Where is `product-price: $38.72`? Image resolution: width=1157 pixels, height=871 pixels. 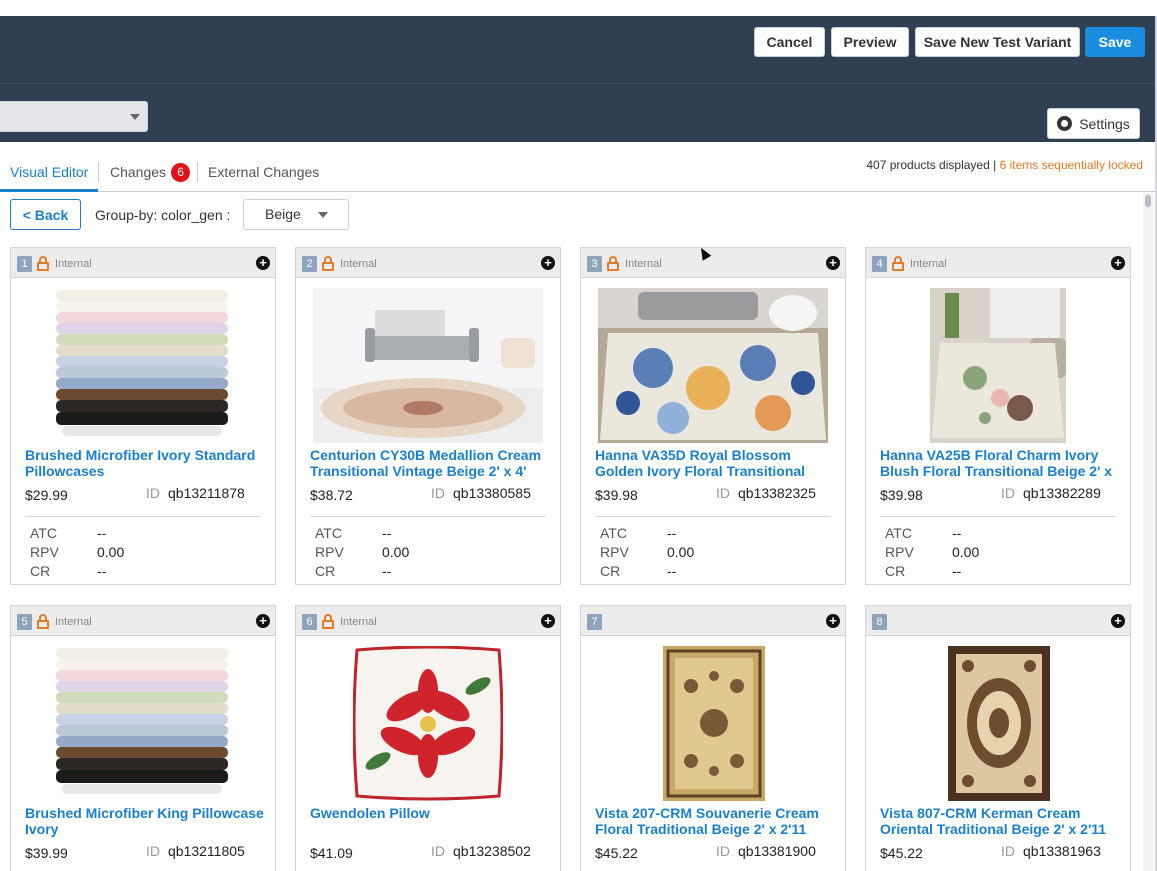 product-price: $38.72 is located at coordinates (331, 495).